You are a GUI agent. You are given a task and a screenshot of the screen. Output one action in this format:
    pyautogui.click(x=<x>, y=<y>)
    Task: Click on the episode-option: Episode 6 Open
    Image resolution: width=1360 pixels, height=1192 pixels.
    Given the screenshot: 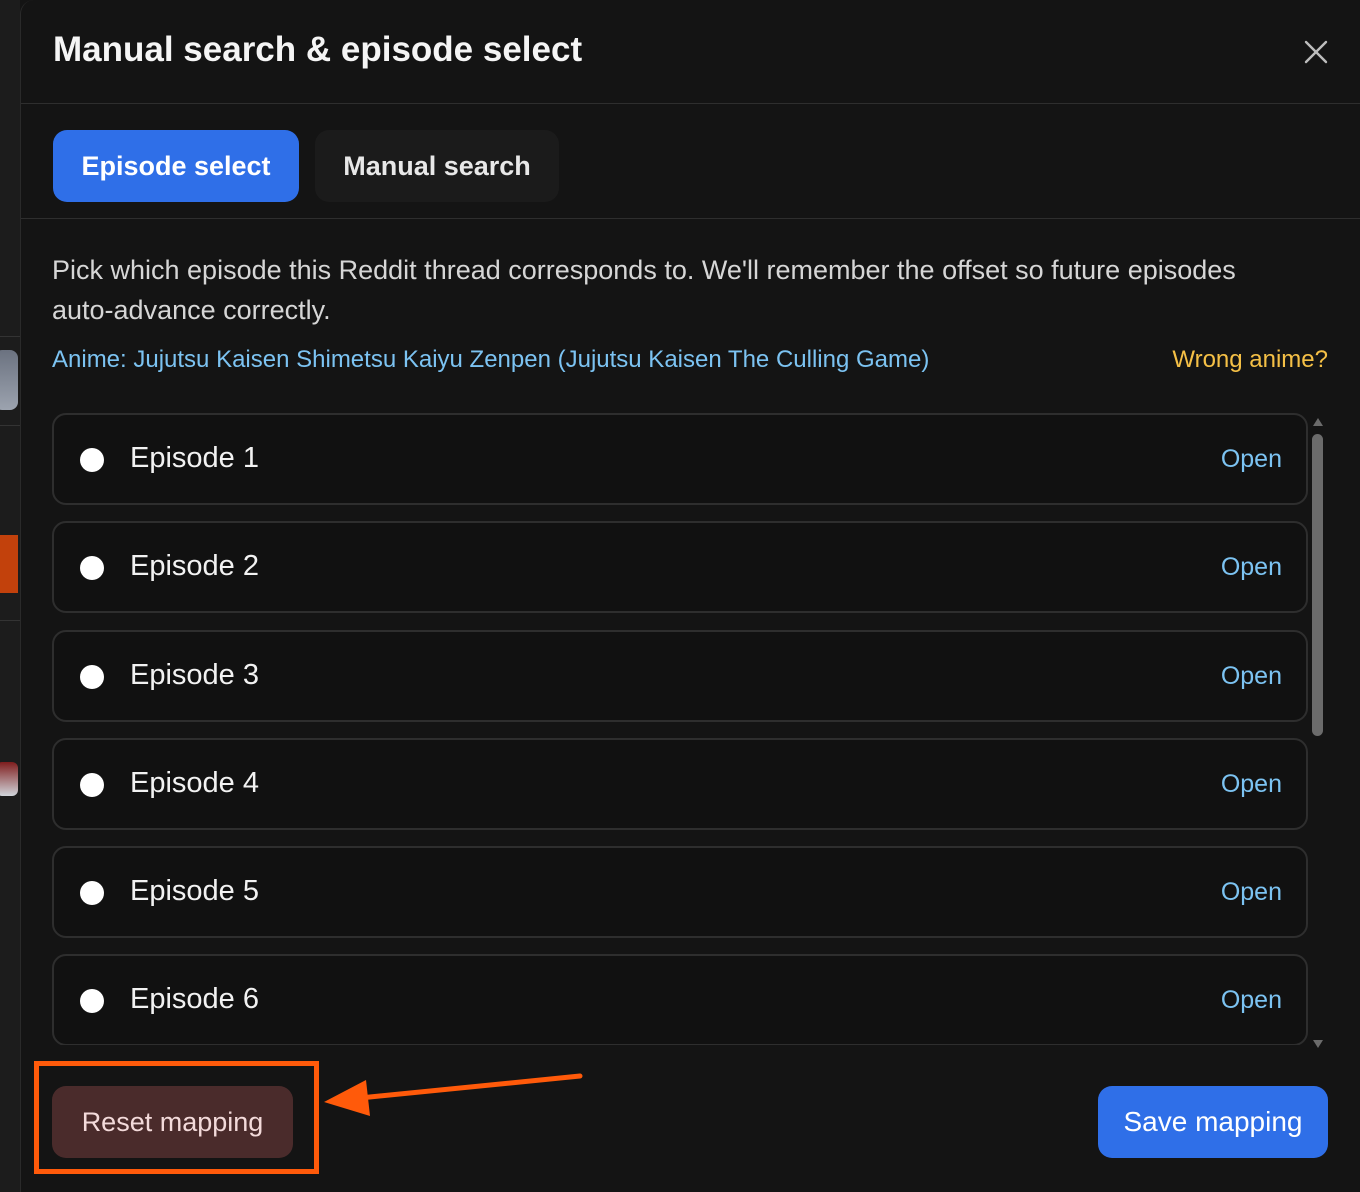 What is the action you would take?
    pyautogui.click(x=680, y=999)
    